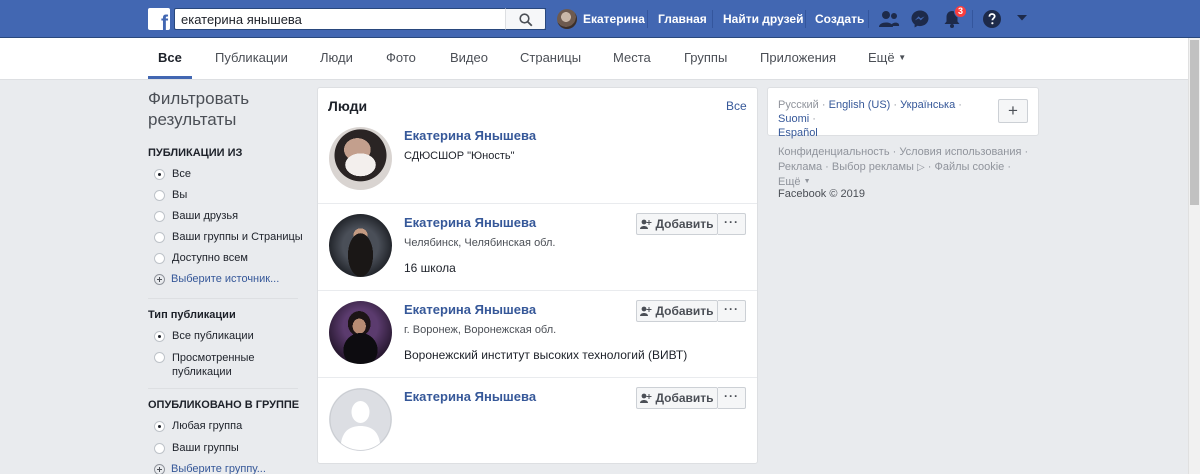  Describe the element at coordinates (902, 57) in the screenshot. I see `caret-down-icon: ▼` at that location.